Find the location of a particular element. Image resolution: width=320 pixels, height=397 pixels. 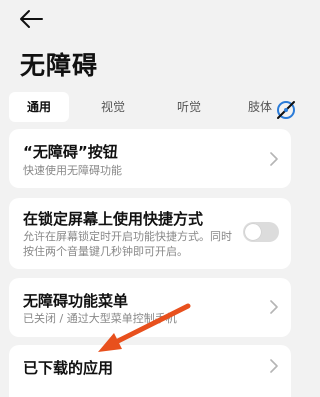

lockscreen-shortcut-toggle is located at coordinates (261, 232).